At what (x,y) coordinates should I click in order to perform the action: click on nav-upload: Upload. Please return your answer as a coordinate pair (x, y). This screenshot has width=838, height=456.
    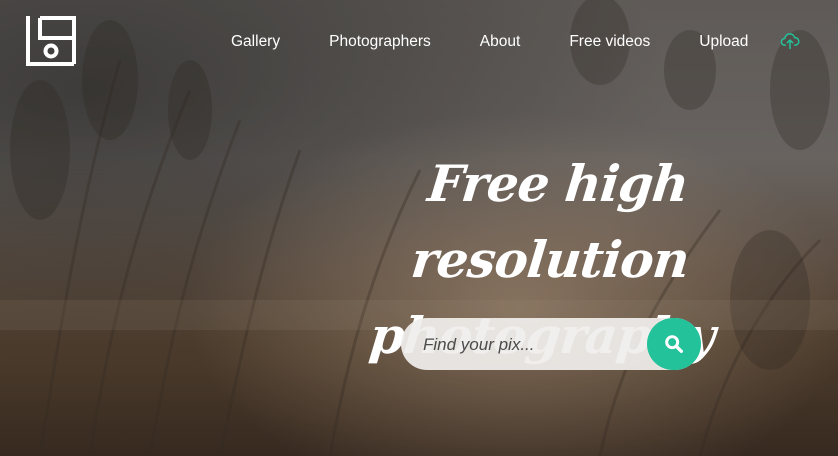
    Looking at the image, I should click on (723, 42).